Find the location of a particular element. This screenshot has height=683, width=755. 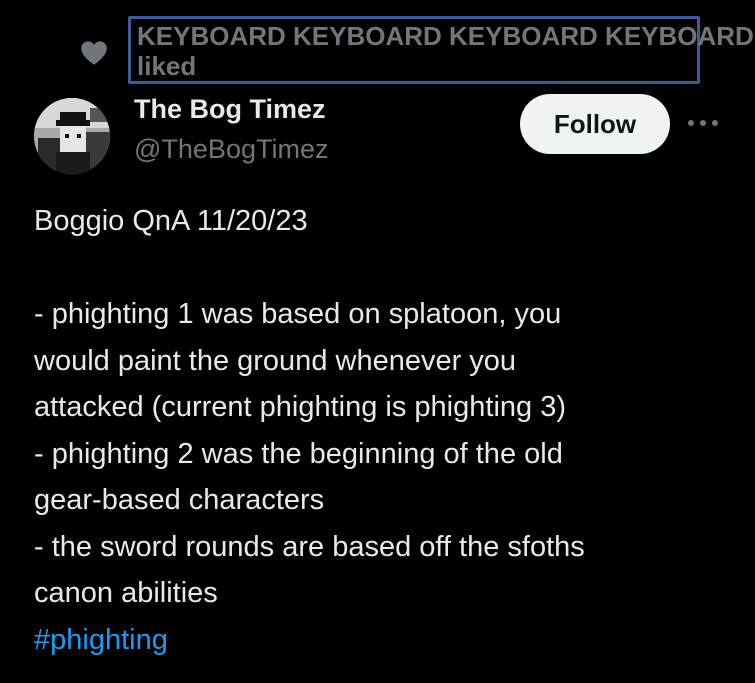

heart-icon is located at coordinates (94, 53).